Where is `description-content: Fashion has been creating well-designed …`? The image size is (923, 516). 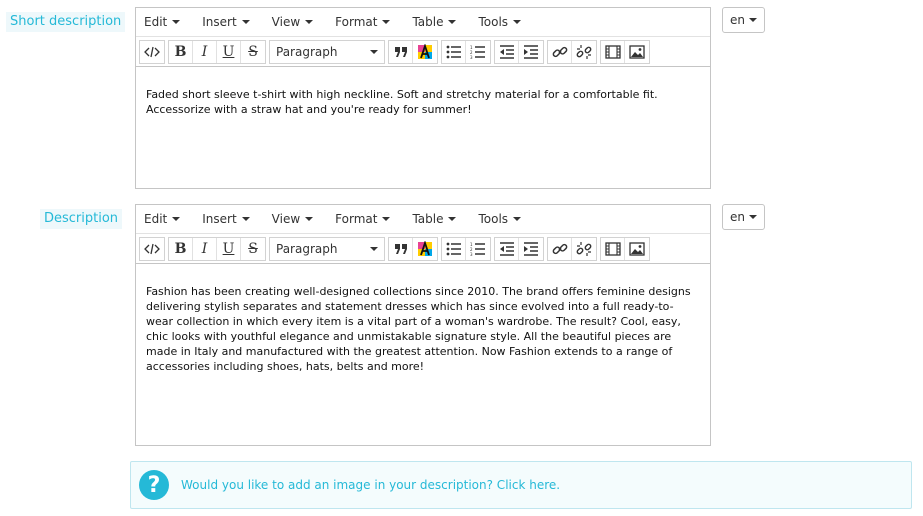 description-content: Fashion has been creating well-designed … is located at coordinates (423, 324).